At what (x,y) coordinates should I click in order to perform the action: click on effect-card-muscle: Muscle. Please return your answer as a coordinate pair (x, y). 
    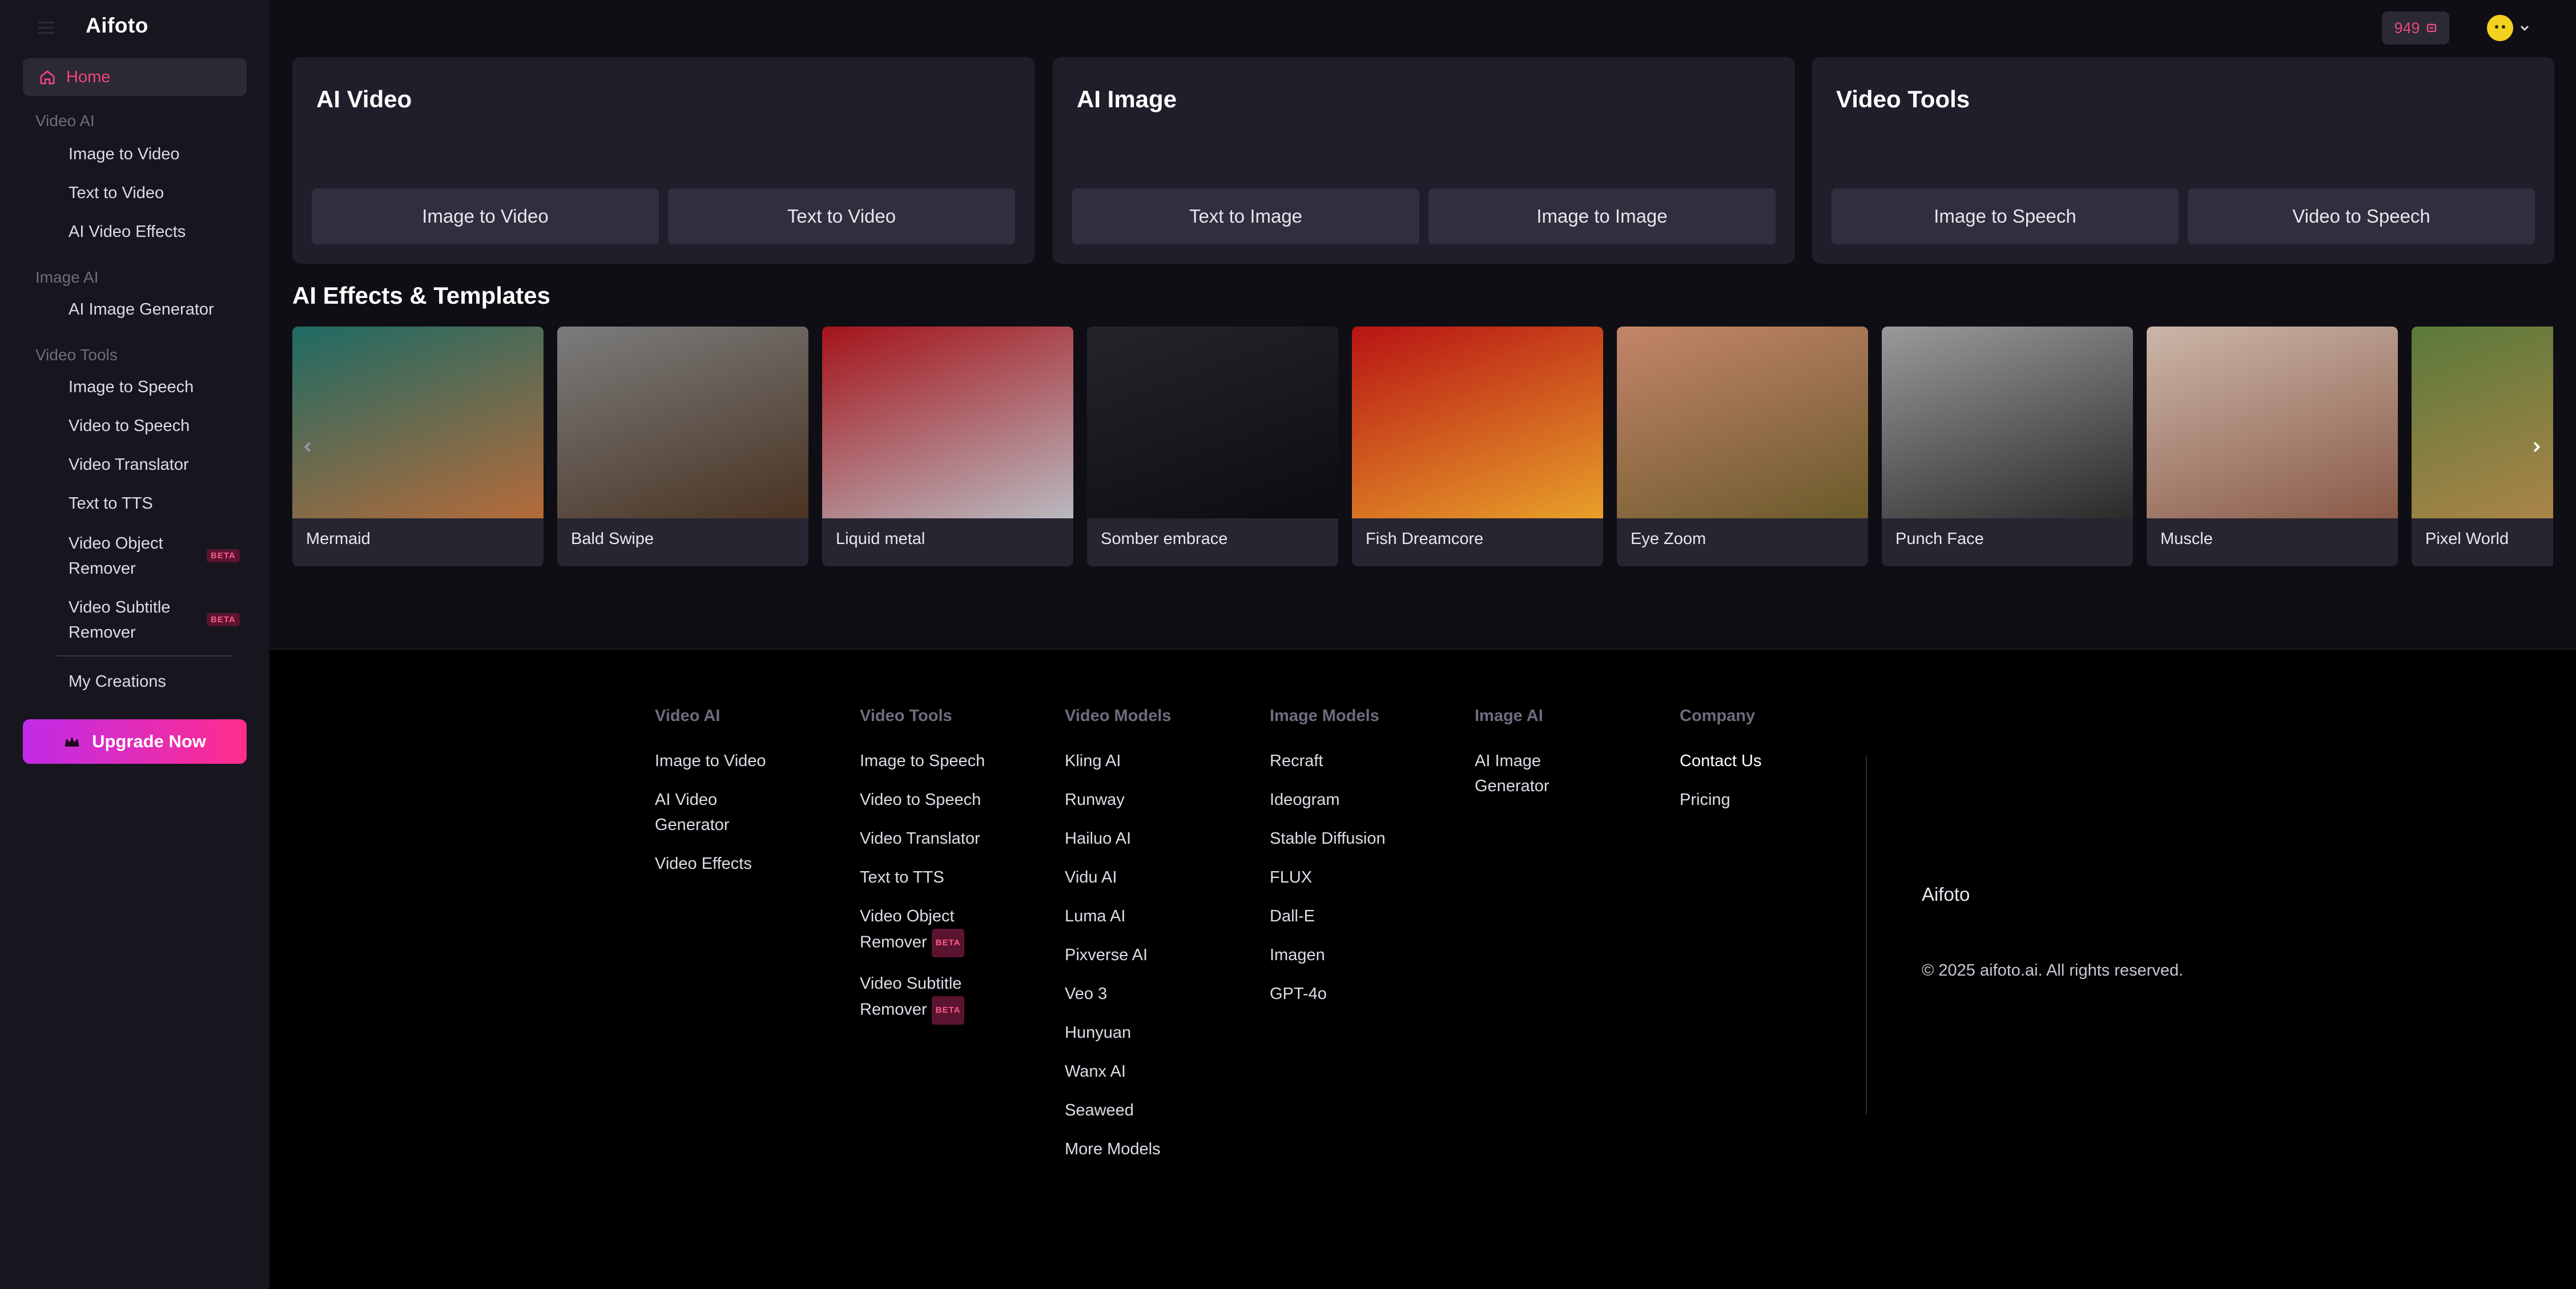
    Looking at the image, I should click on (2272, 447).